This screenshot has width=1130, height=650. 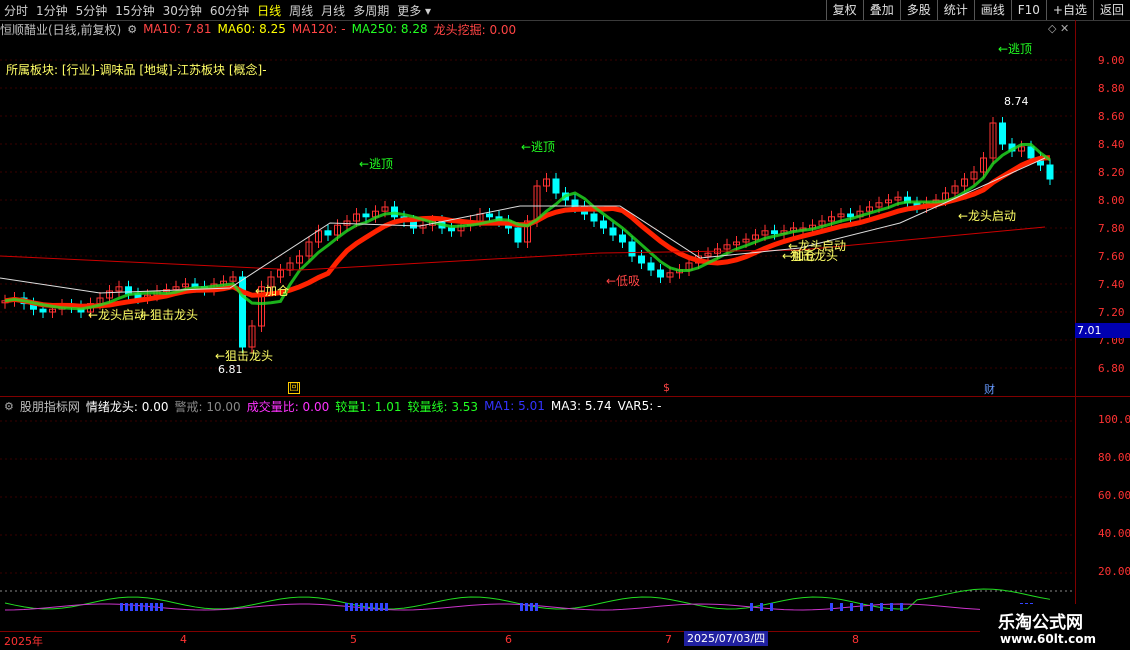 I want to click on toolbar-buttons: 复权 叠加 多股 统计 画线 F10 +自选 返回, so click(x=977, y=10).